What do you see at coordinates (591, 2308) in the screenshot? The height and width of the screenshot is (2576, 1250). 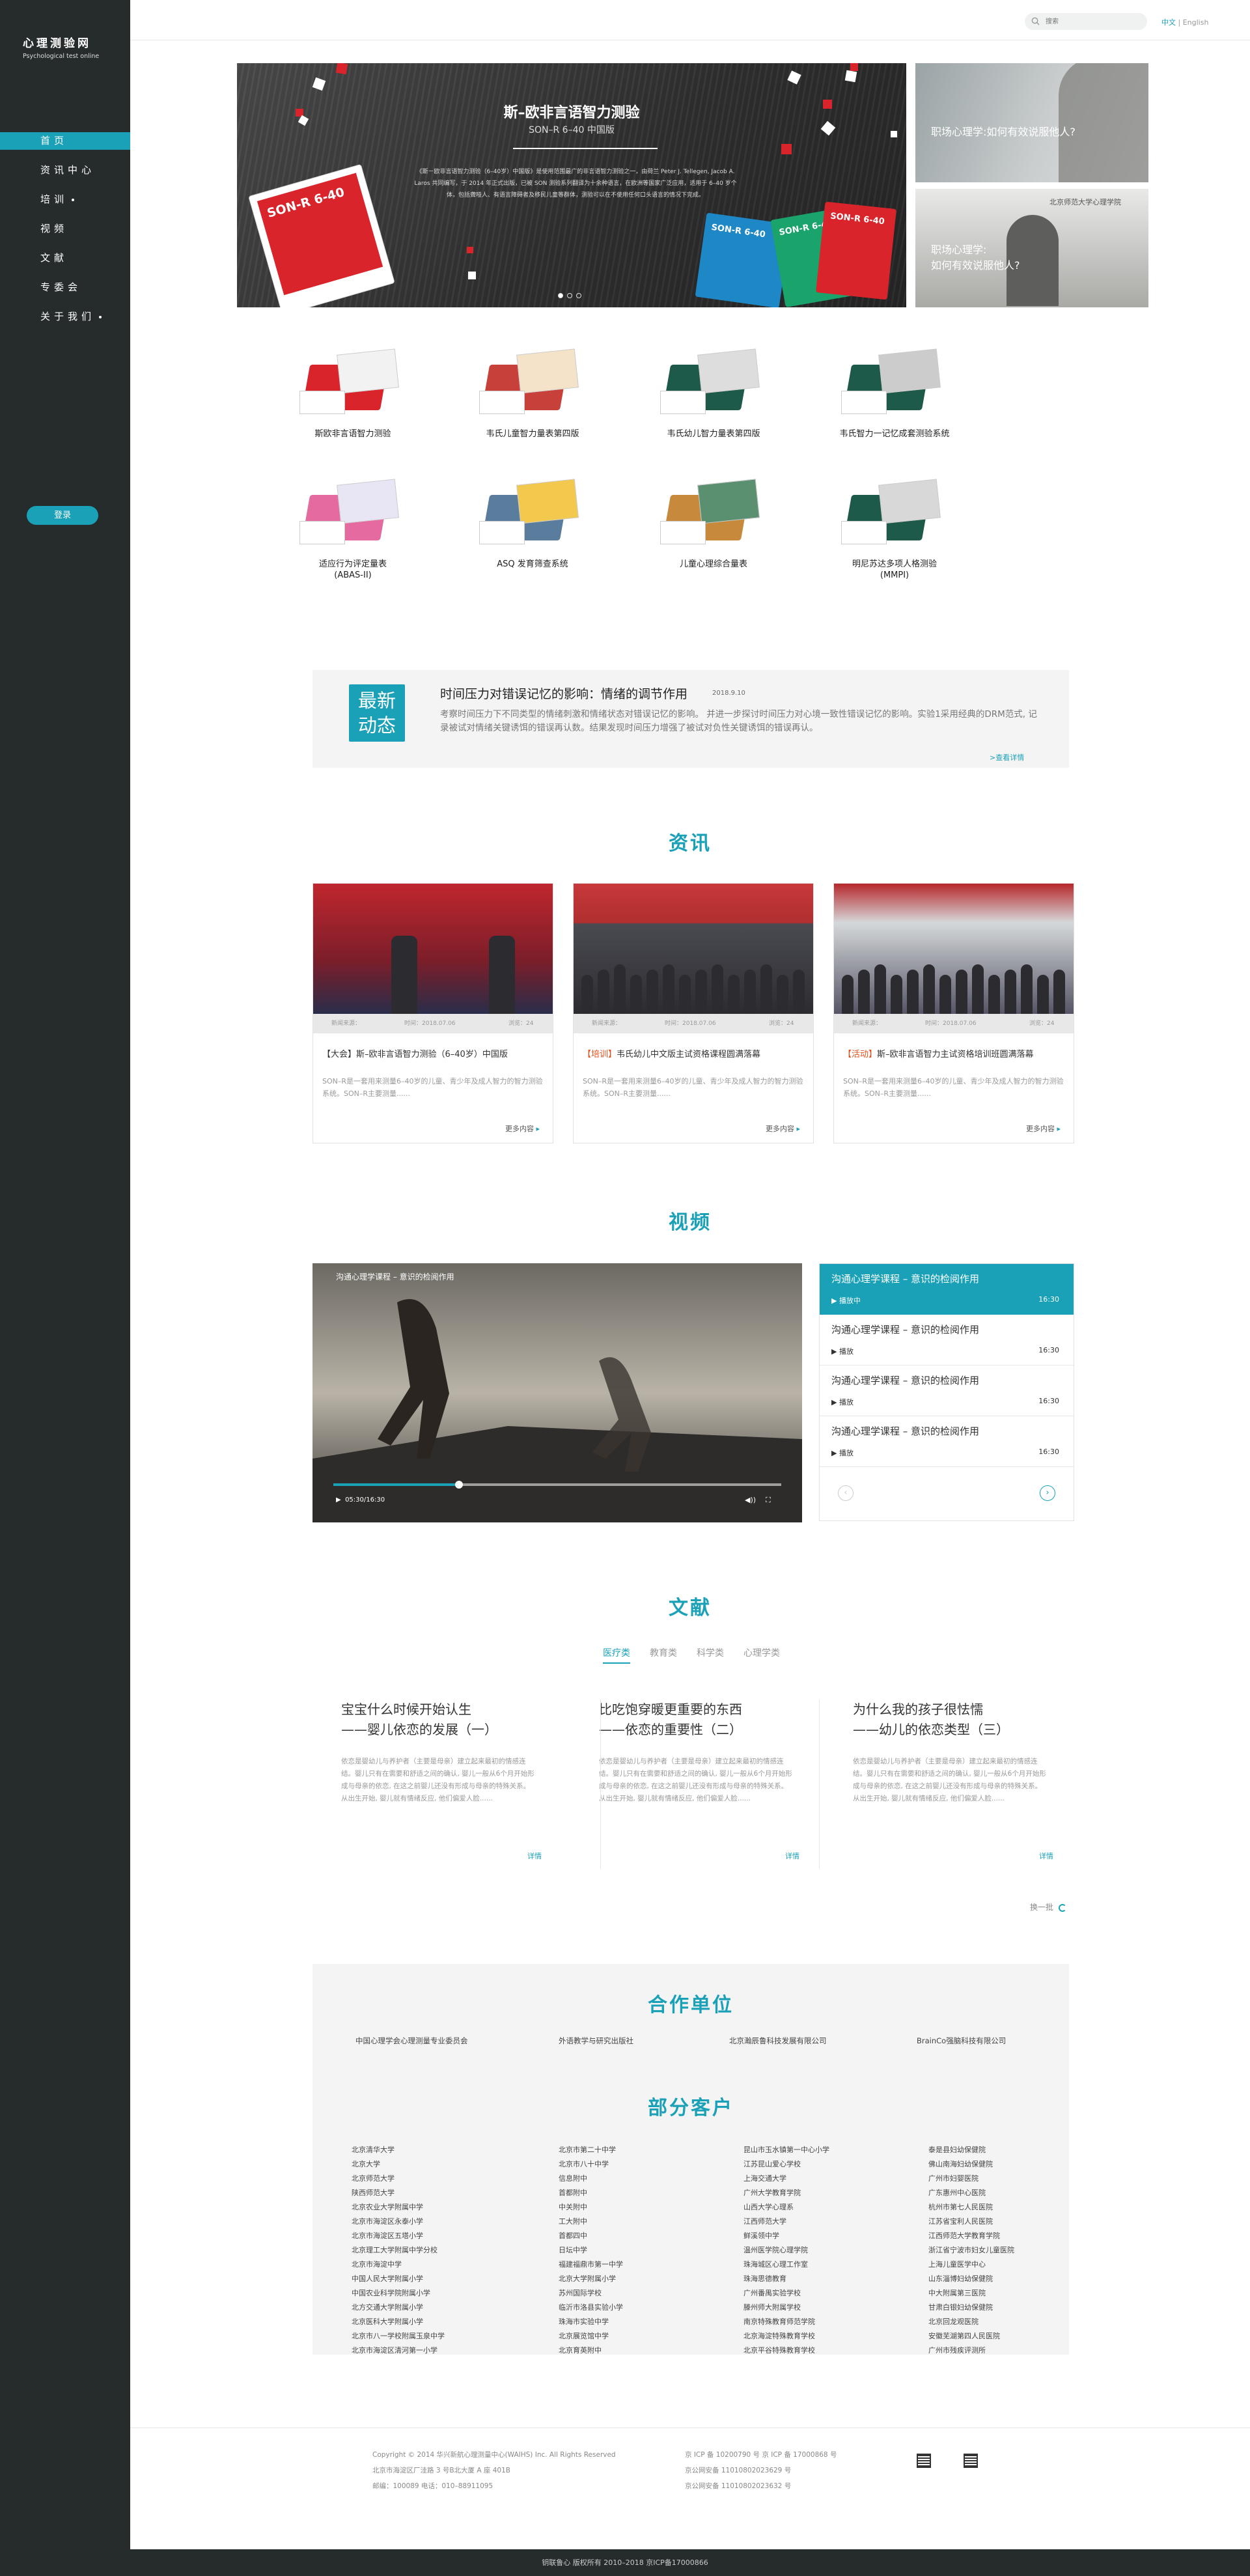 I see `client-item: 临沂市洛县实验小学` at bounding box center [591, 2308].